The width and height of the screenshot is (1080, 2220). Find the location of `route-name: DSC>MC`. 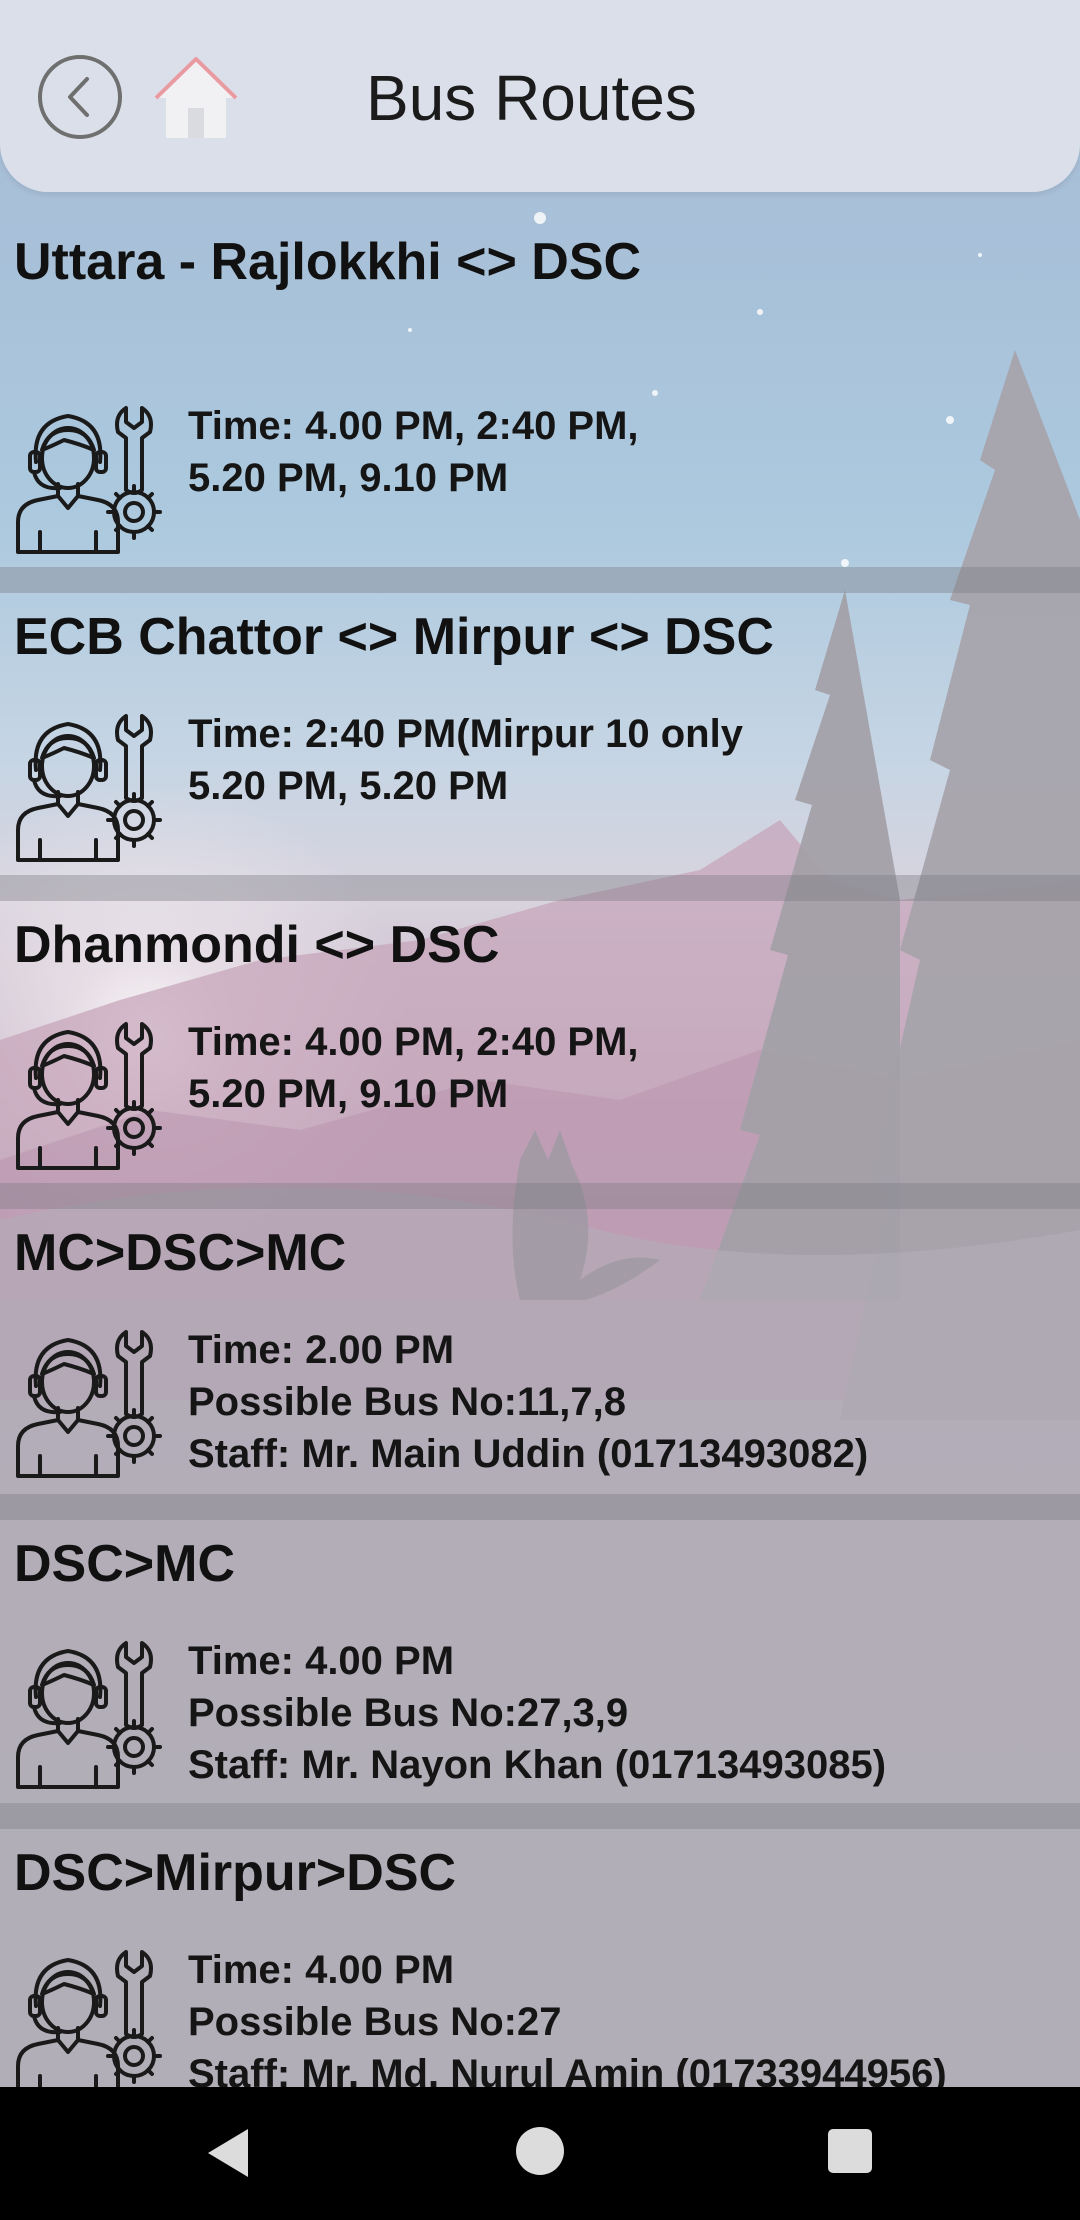

route-name: DSC>MC is located at coordinates (125, 1564).